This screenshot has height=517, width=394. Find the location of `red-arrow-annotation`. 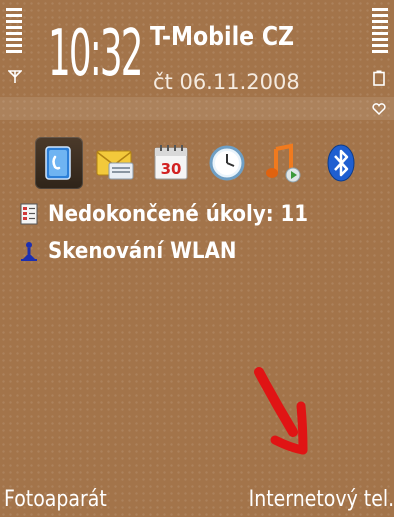

red-arrow-annotation is located at coordinates (281, 411).